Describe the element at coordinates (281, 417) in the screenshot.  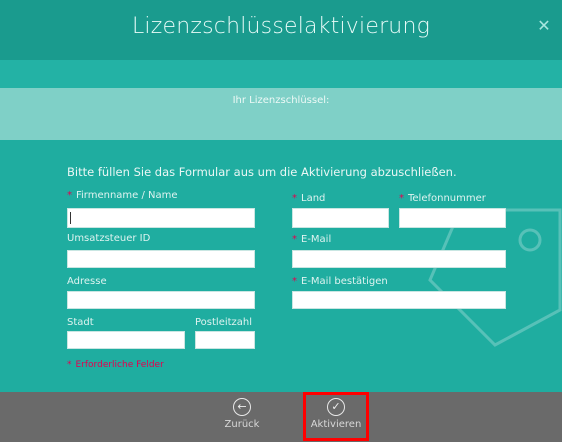
I see `bottom-nav-bar: ← Zurück ✓ Aktivieren` at that location.